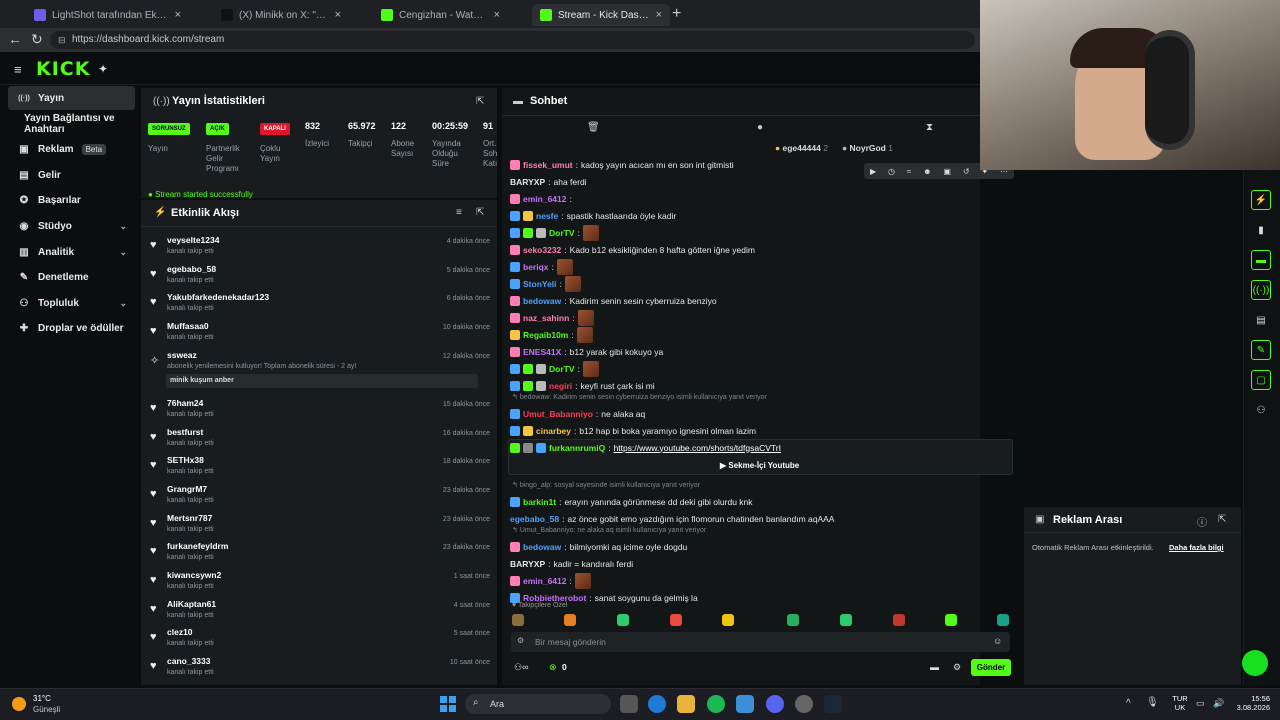 The height and width of the screenshot is (720, 1280). What do you see at coordinates (71, 175) in the screenshot?
I see `sidebar-item: ▤ Gelir` at bounding box center [71, 175].